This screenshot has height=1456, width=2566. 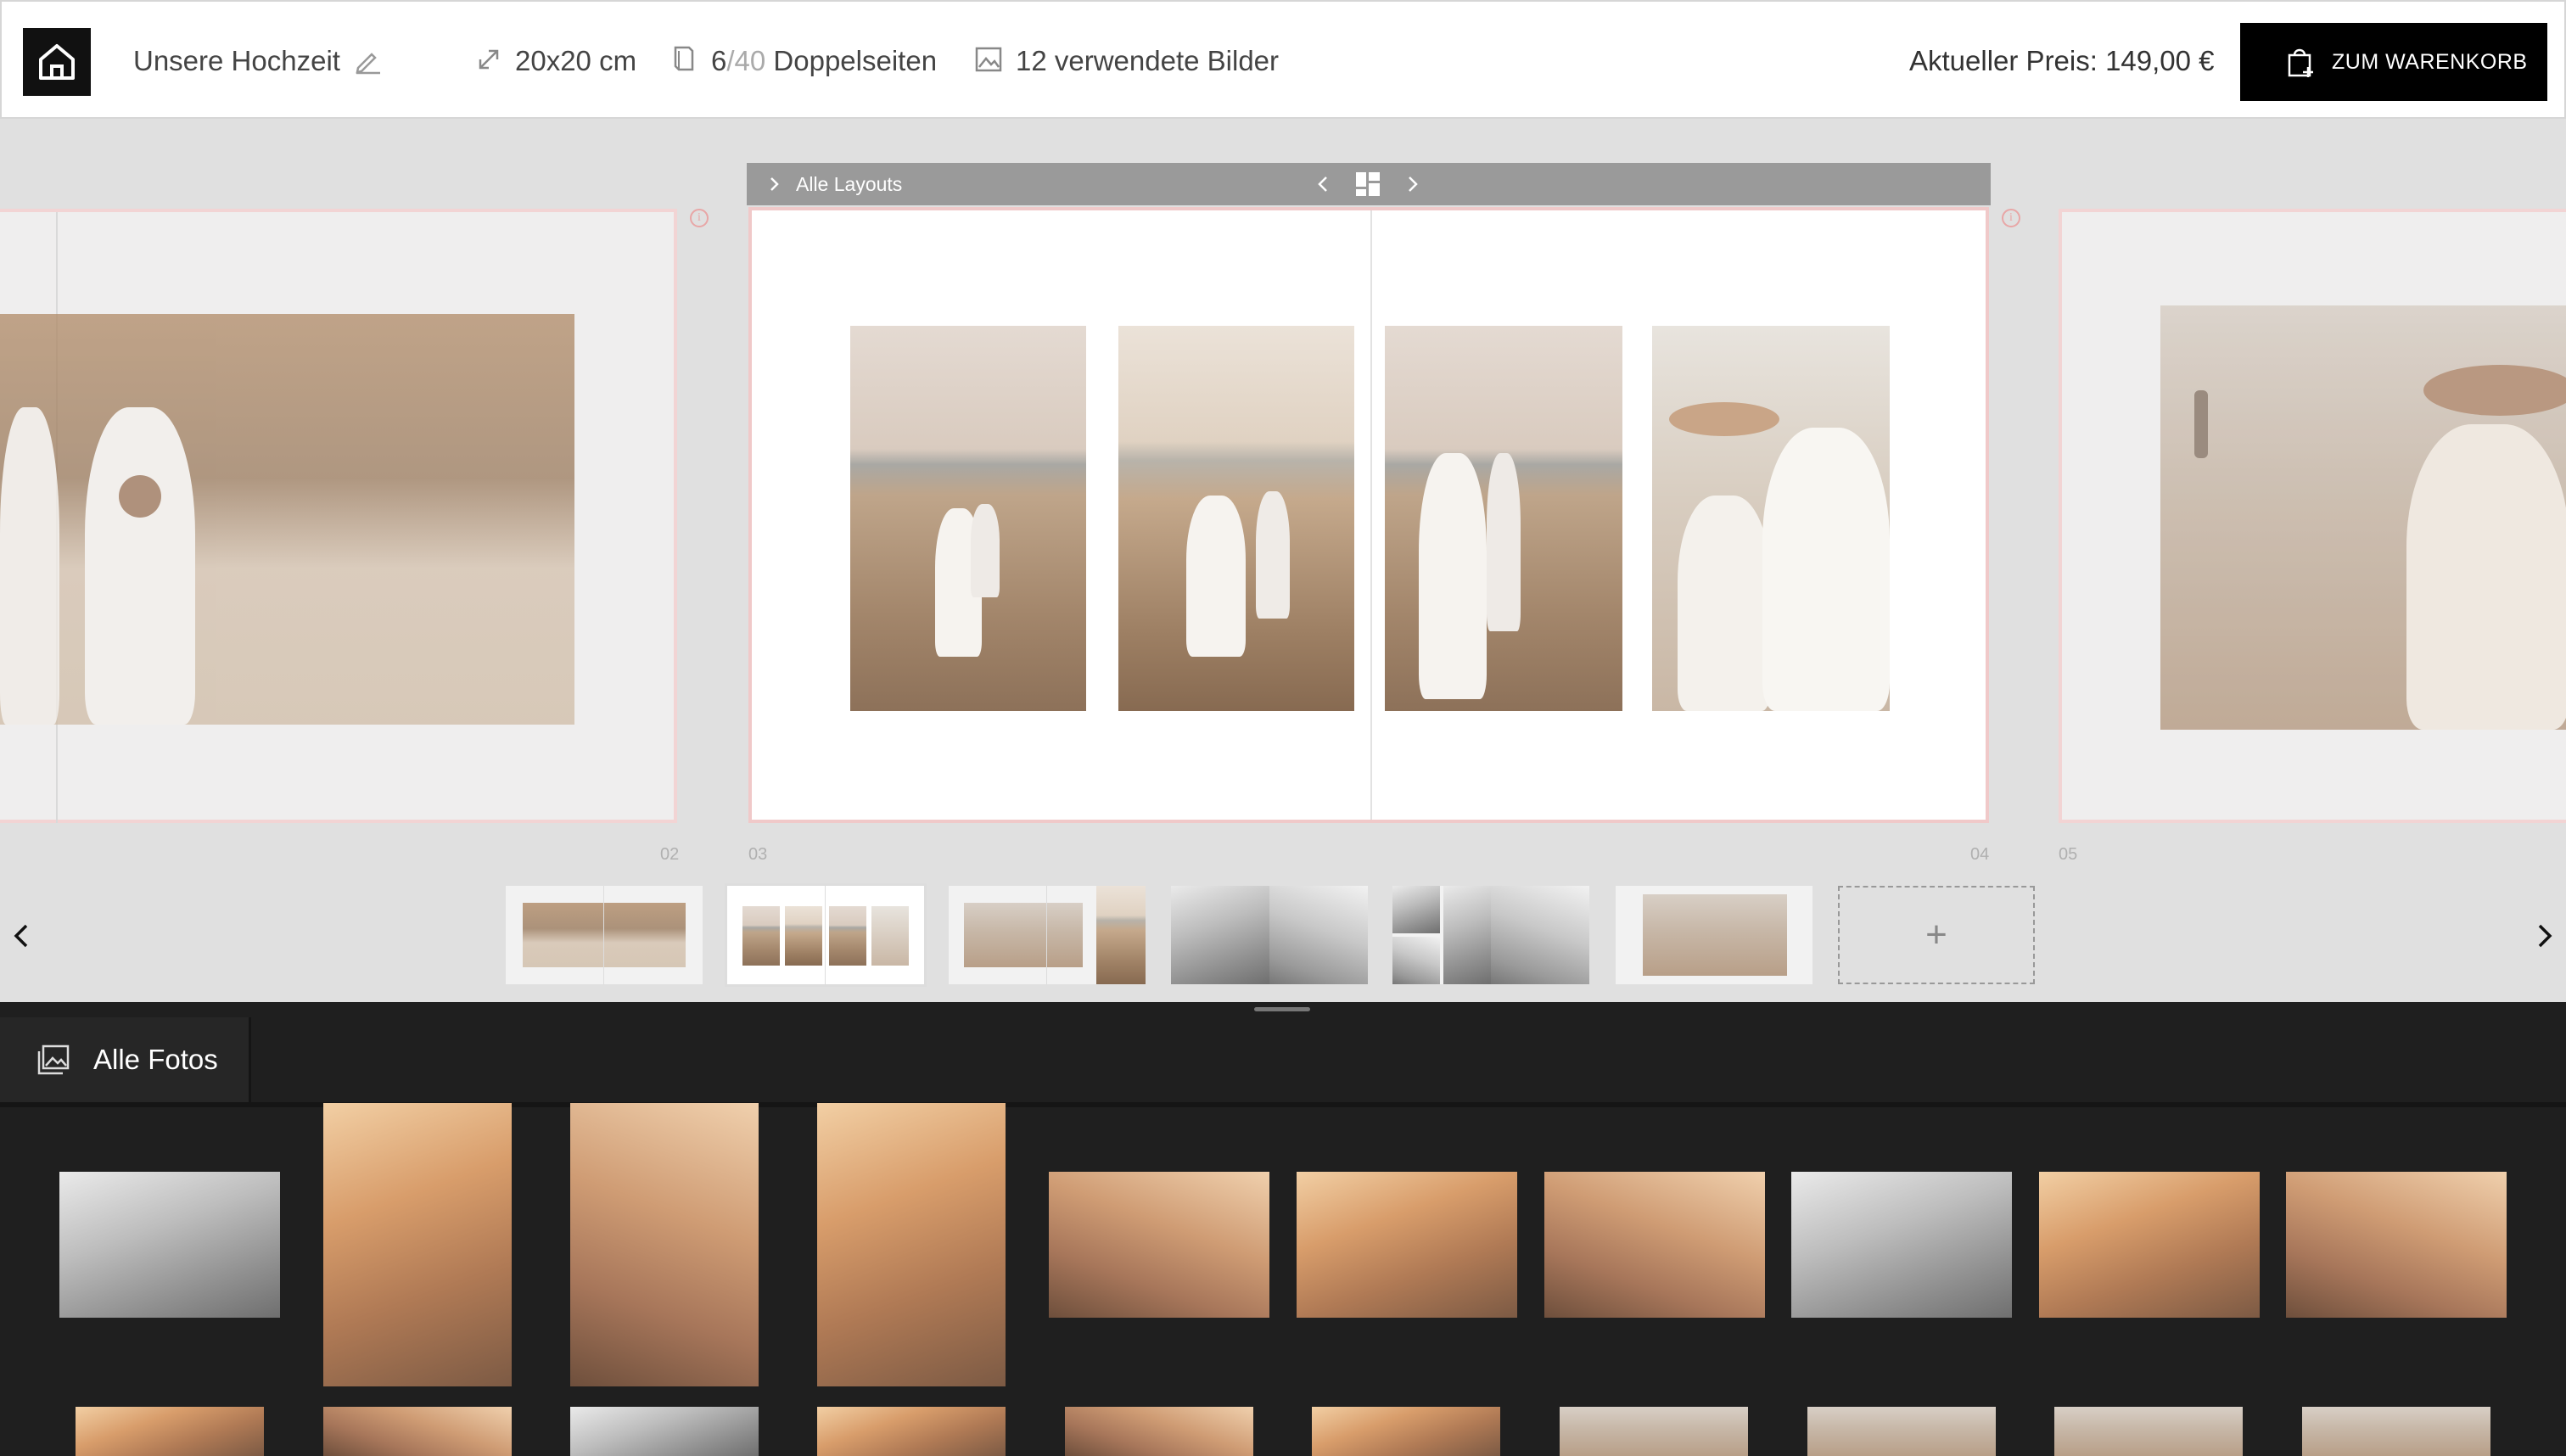 What do you see at coordinates (489, 59) in the screenshot?
I see `resize-icon` at bounding box center [489, 59].